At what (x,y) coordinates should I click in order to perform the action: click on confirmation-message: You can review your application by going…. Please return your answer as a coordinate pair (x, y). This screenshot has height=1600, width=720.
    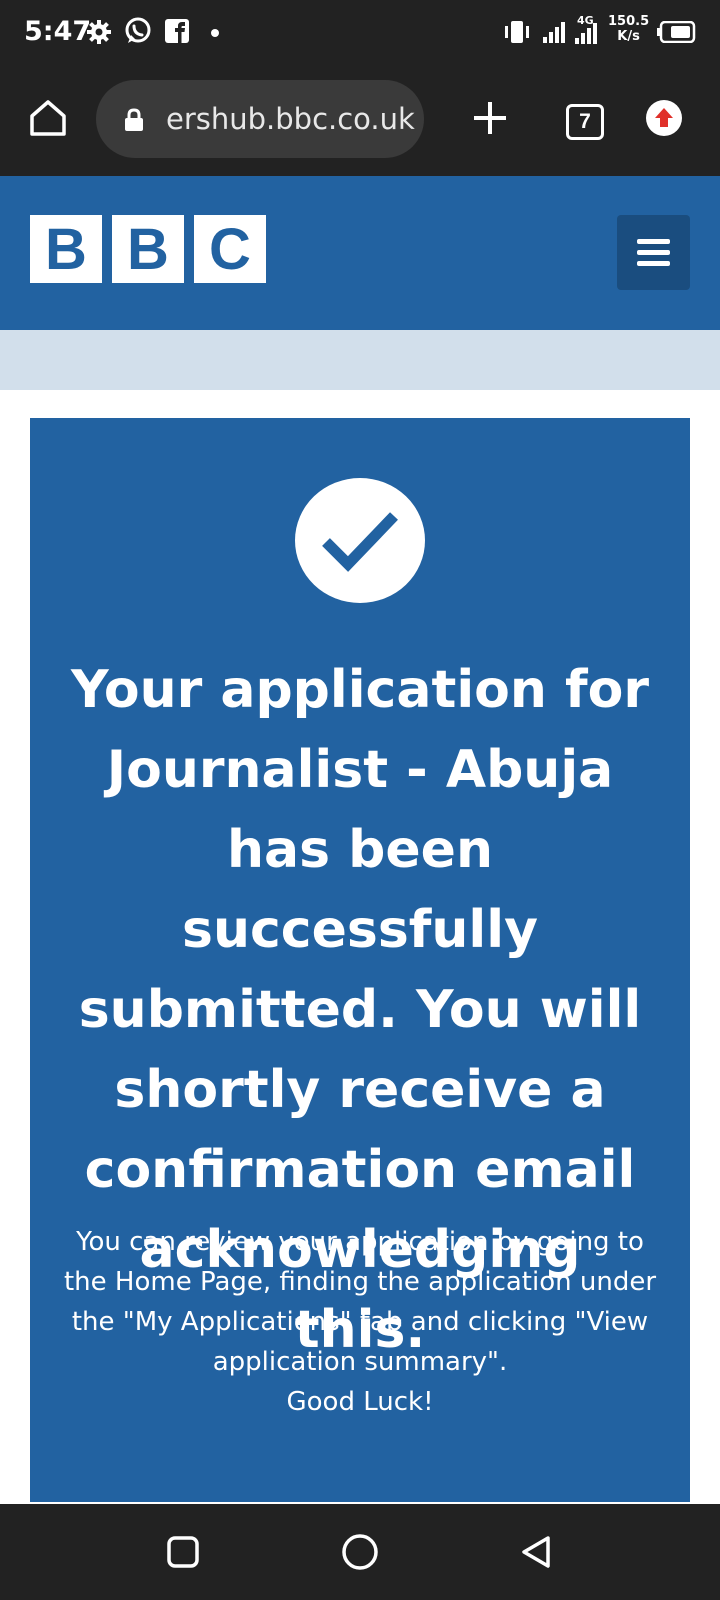
    Looking at the image, I should click on (360, 1322).